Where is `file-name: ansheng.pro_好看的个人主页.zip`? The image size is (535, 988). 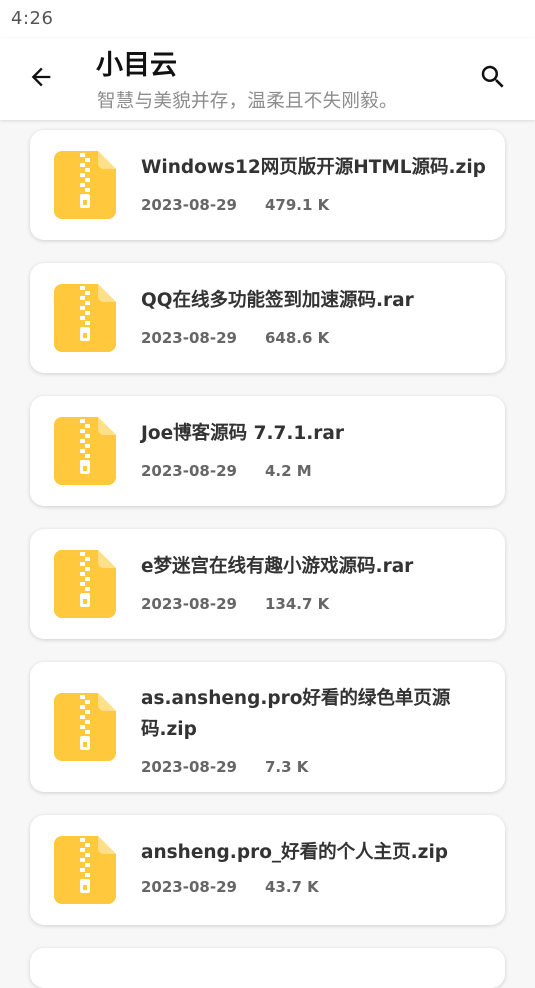
file-name: ansheng.pro_好看的个人主页.zip is located at coordinates (295, 852).